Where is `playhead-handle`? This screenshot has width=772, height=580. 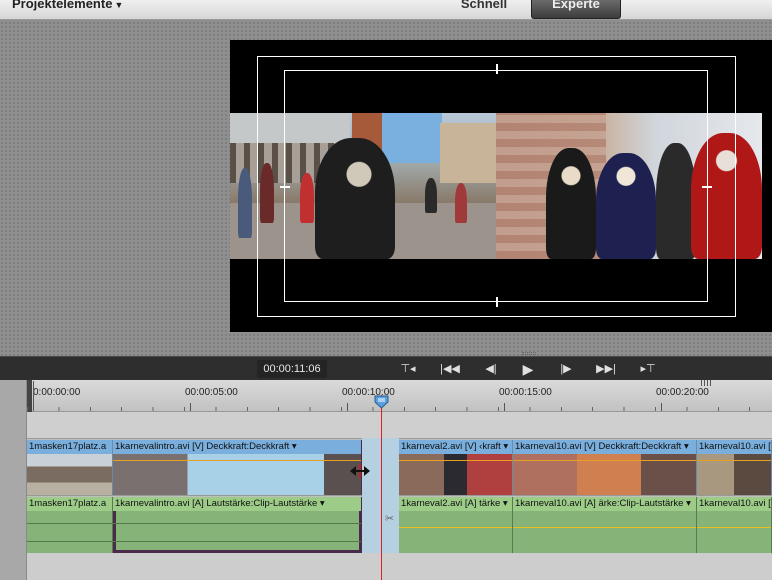
playhead-handle is located at coordinates (381, 402).